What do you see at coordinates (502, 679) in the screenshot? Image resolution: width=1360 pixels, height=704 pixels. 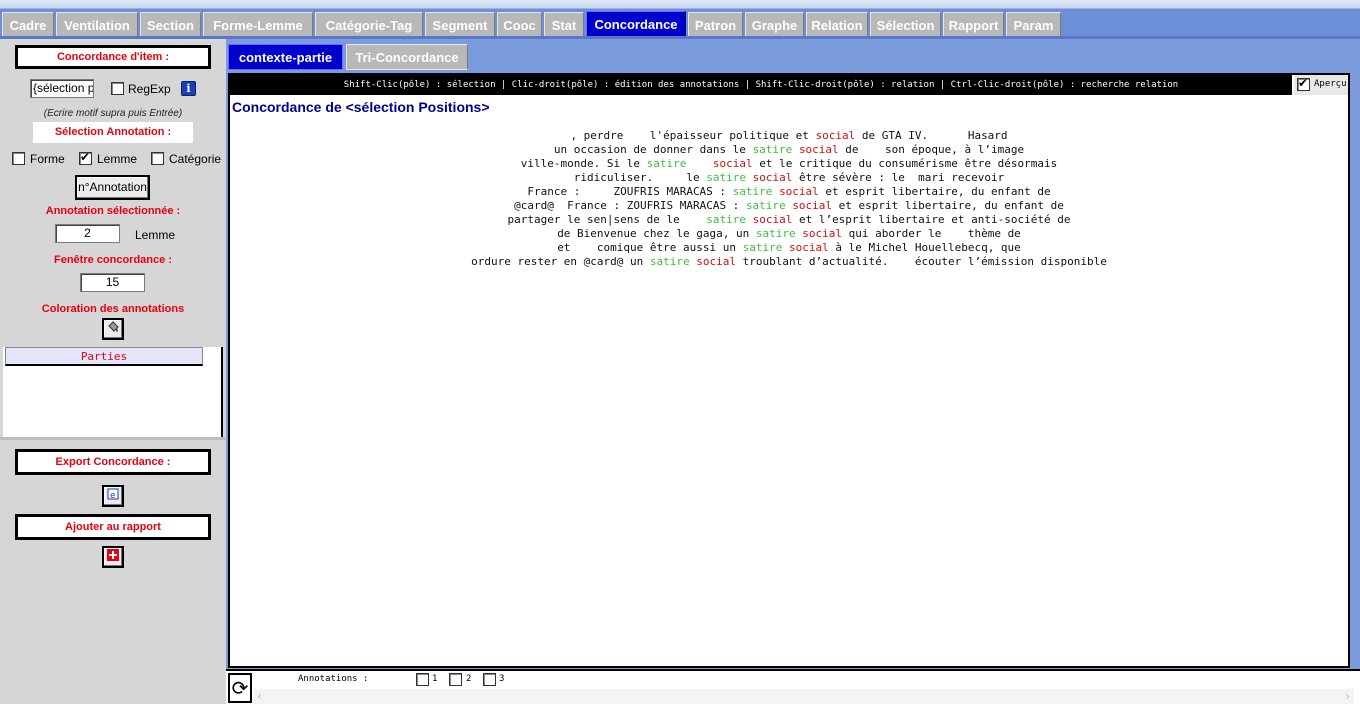 I see `annotation-3-label: 3` at bounding box center [502, 679].